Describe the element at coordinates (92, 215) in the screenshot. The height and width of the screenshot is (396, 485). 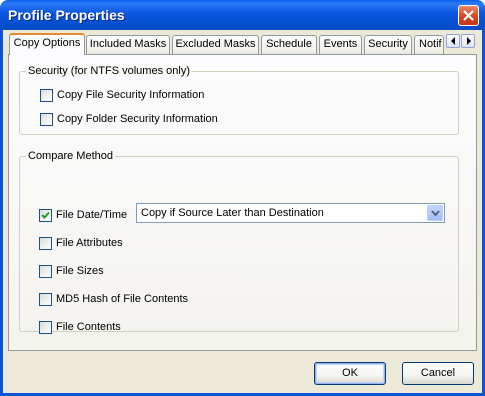
I see `file-date-time-label: File Date/Time` at that location.